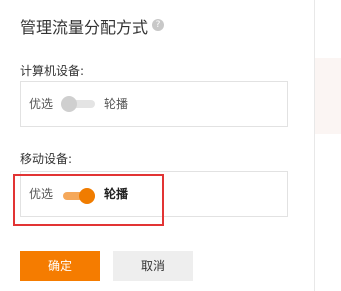 The width and height of the screenshot is (341, 291). I want to click on computer-option-preferred: 优选, so click(41, 104).